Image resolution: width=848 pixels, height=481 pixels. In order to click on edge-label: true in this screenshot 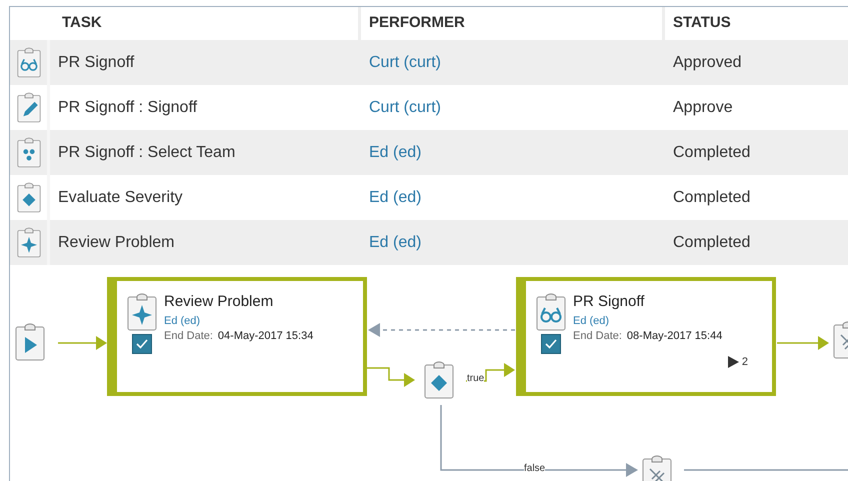, I will do `click(475, 379)`.